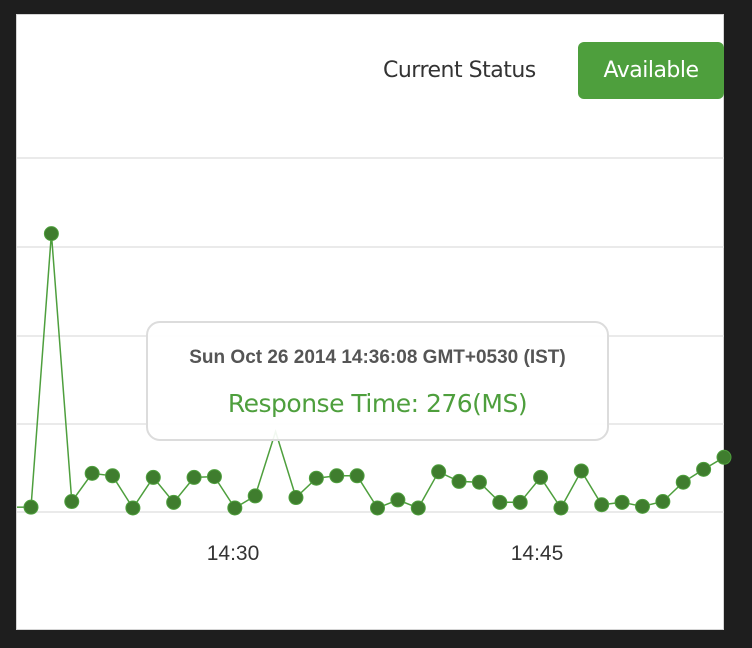 Image resolution: width=752 pixels, height=648 pixels. Describe the element at coordinates (233, 553) in the screenshot. I see `x-tick-label: 14:30` at that location.